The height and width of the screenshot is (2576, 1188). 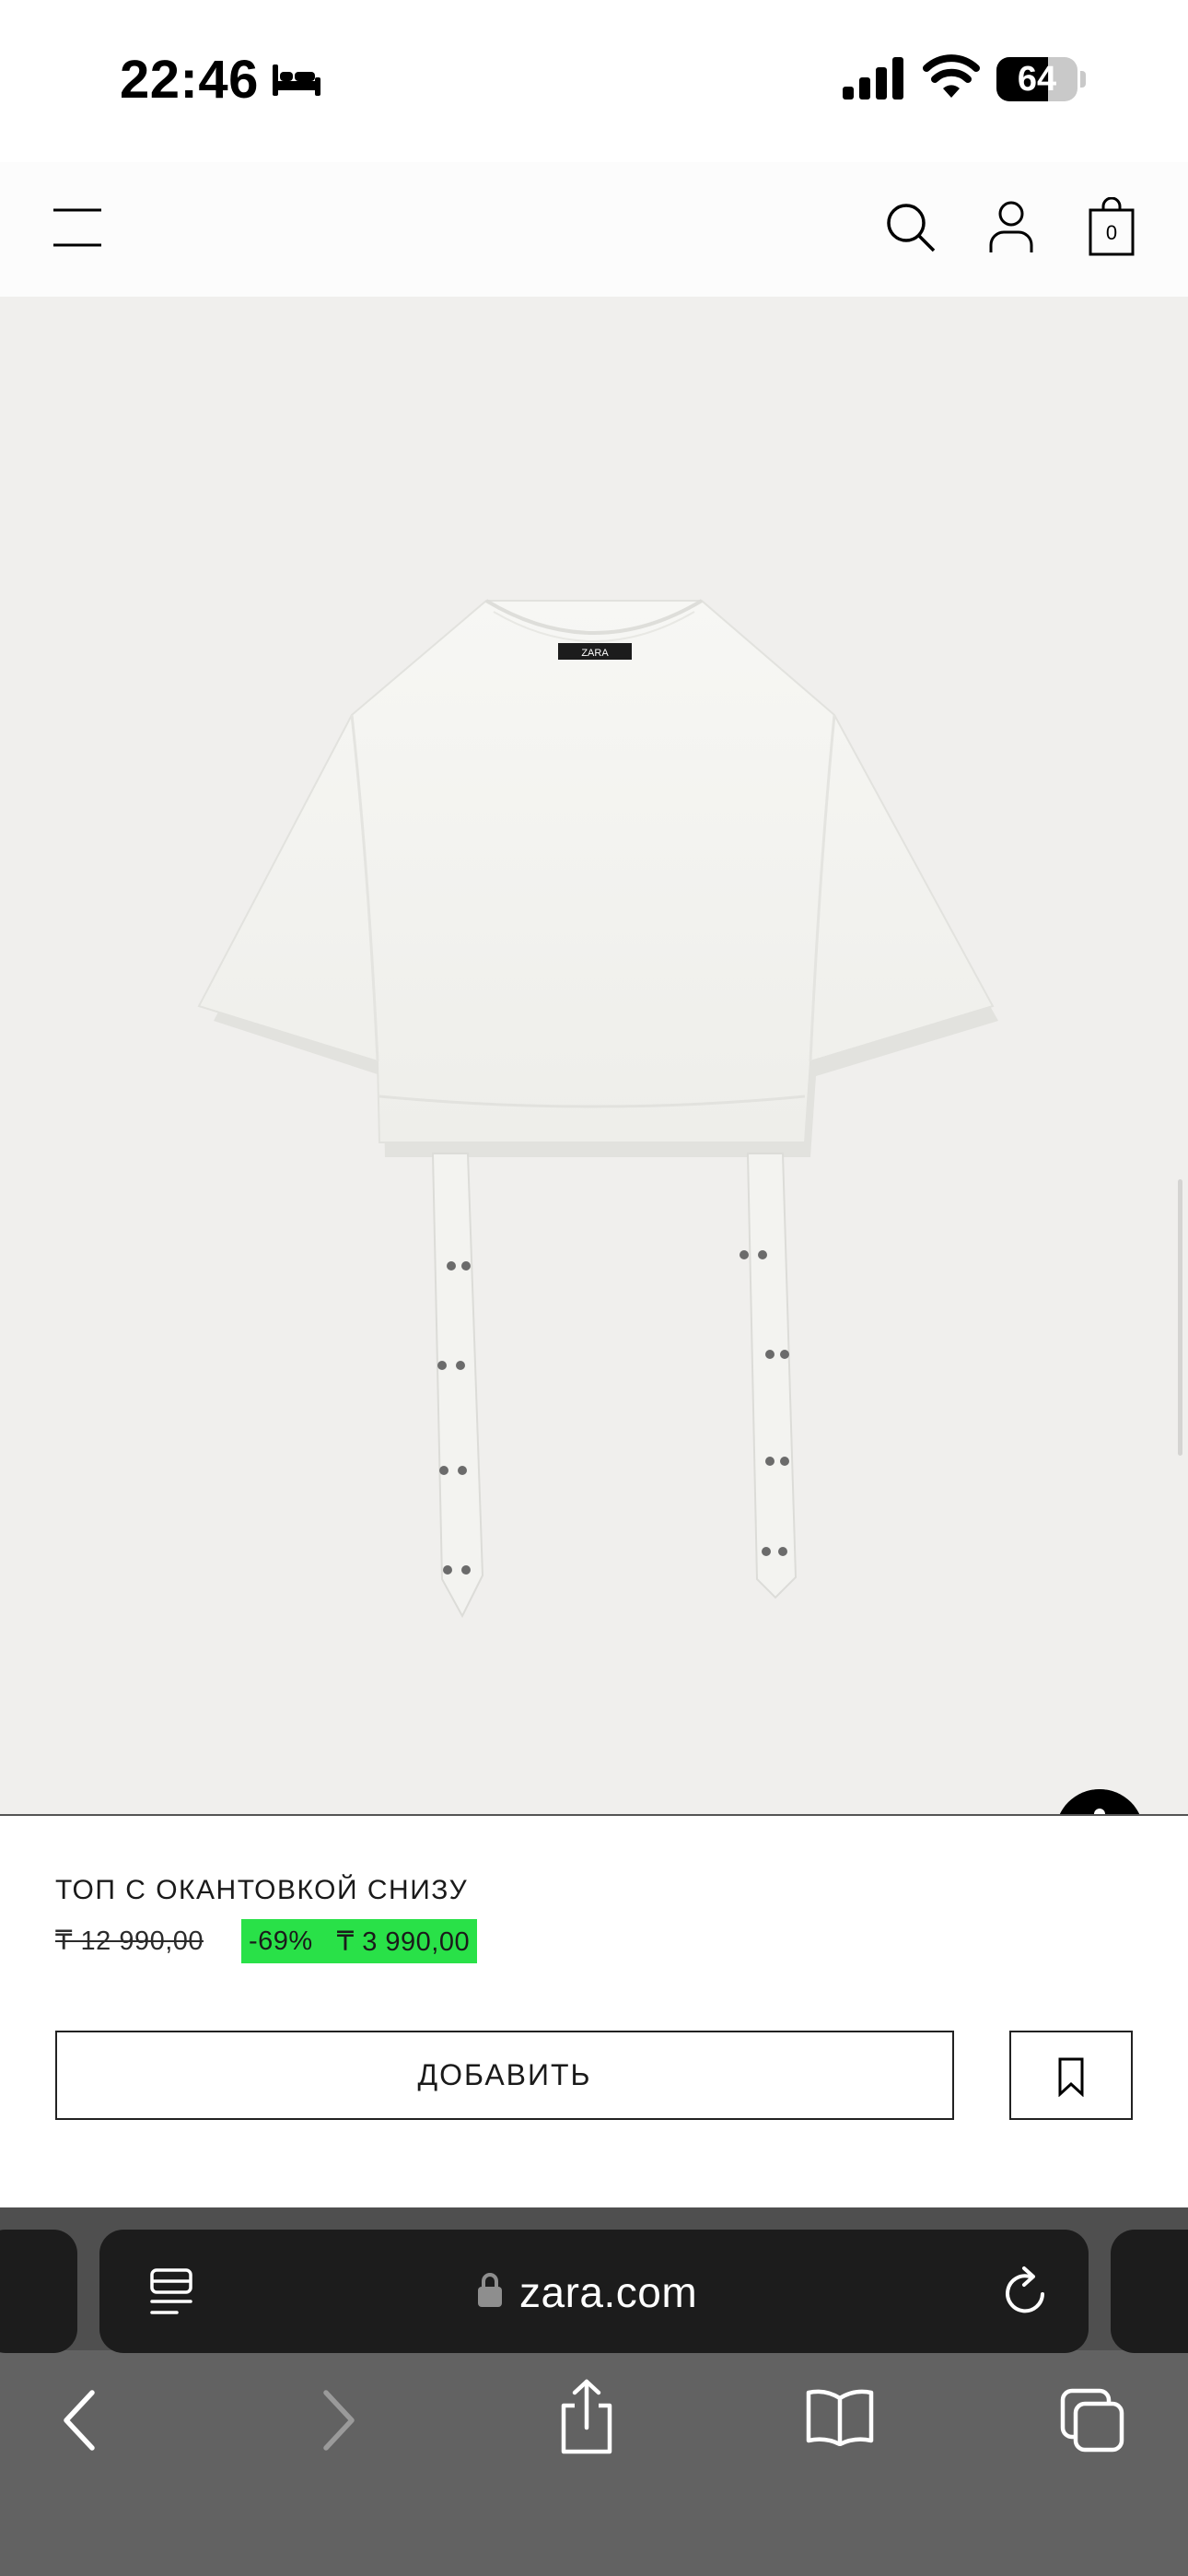 I want to click on bookmark-button, so click(x=1071, y=2075).